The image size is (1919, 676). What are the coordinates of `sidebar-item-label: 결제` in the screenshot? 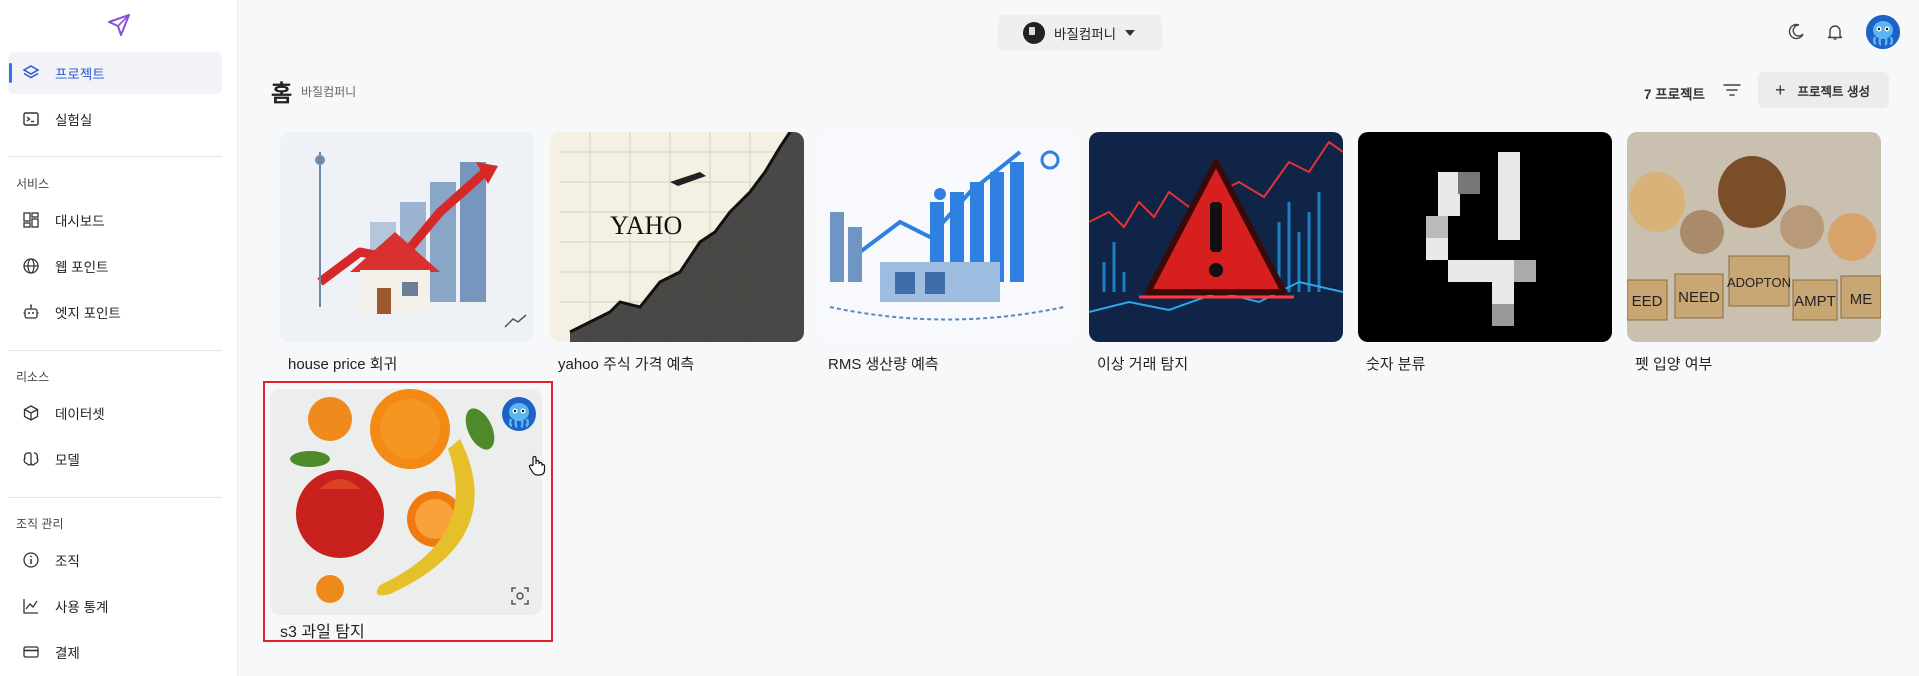 It's located at (67, 653).